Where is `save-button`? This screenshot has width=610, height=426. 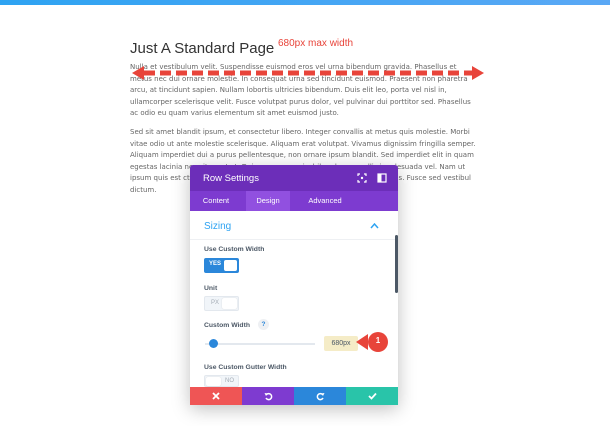 save-button is located at coordinates (372, 396).